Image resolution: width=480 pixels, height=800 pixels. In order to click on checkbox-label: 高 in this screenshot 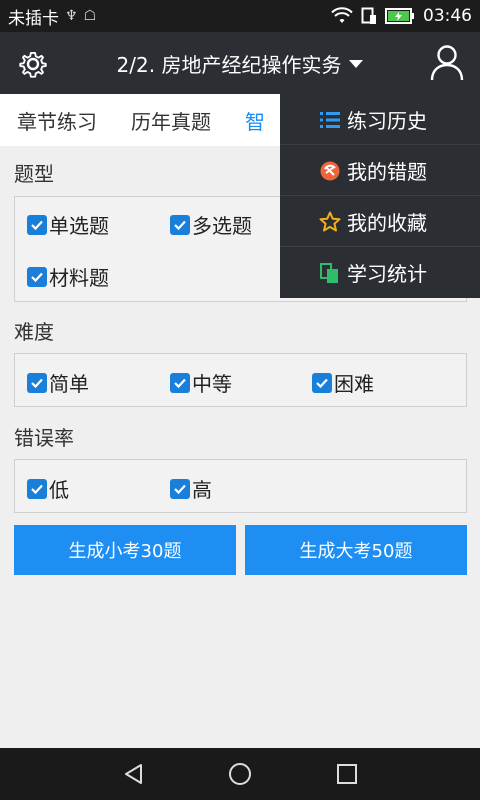, I will do `click(202, 490)`.